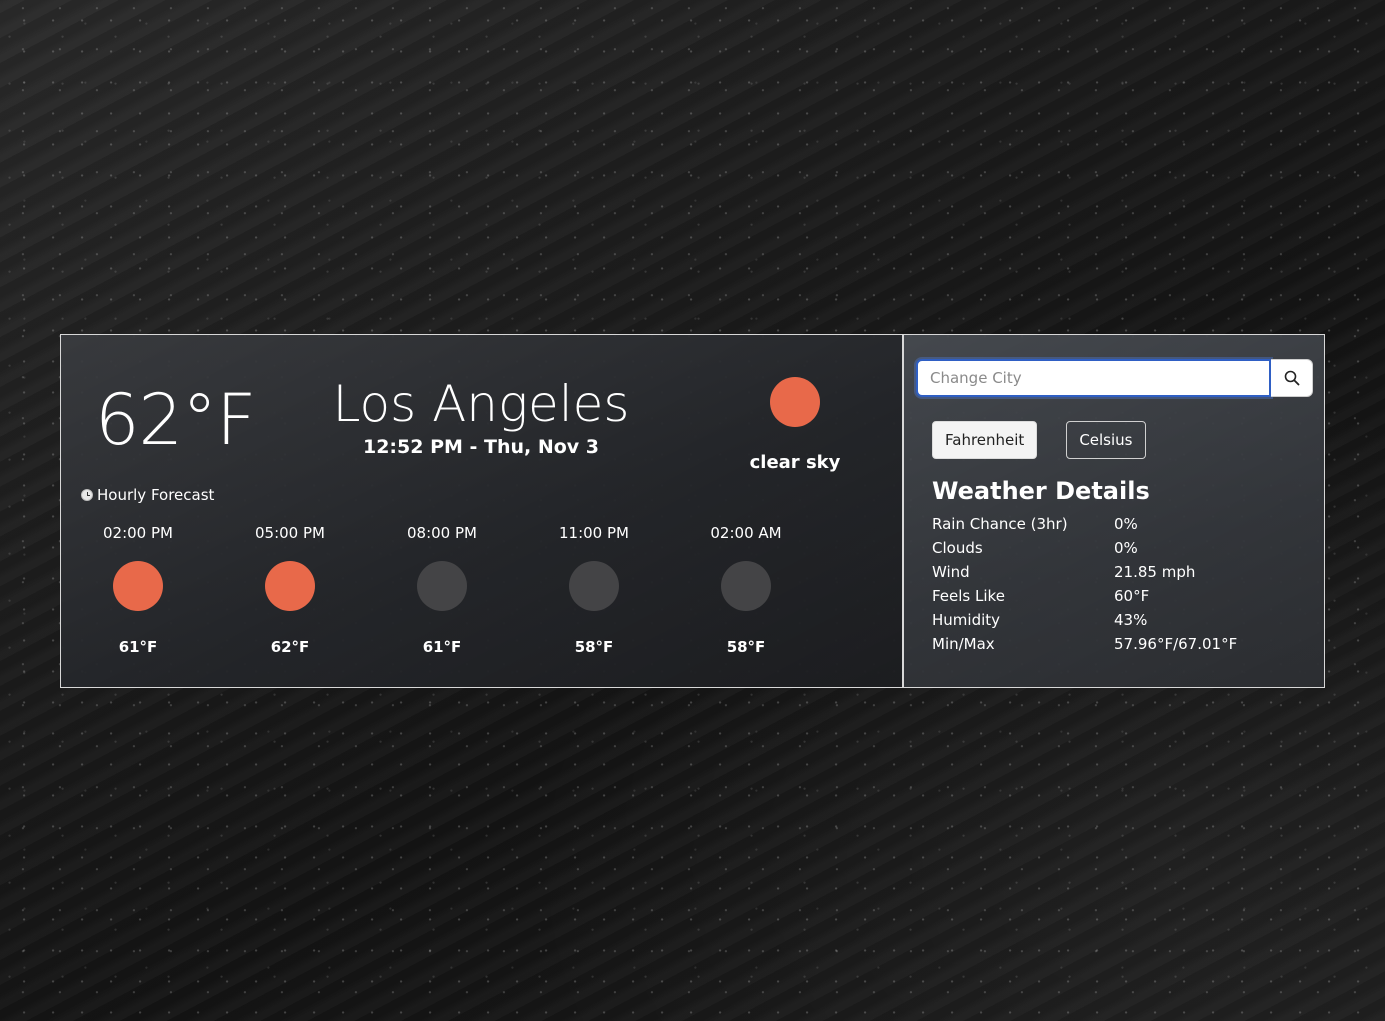  What do you see at coordinates (1176, 644) in the screenshot?
I see `detail-value: 57.96°F/67.01°F` at bounding box center [1176, 644].